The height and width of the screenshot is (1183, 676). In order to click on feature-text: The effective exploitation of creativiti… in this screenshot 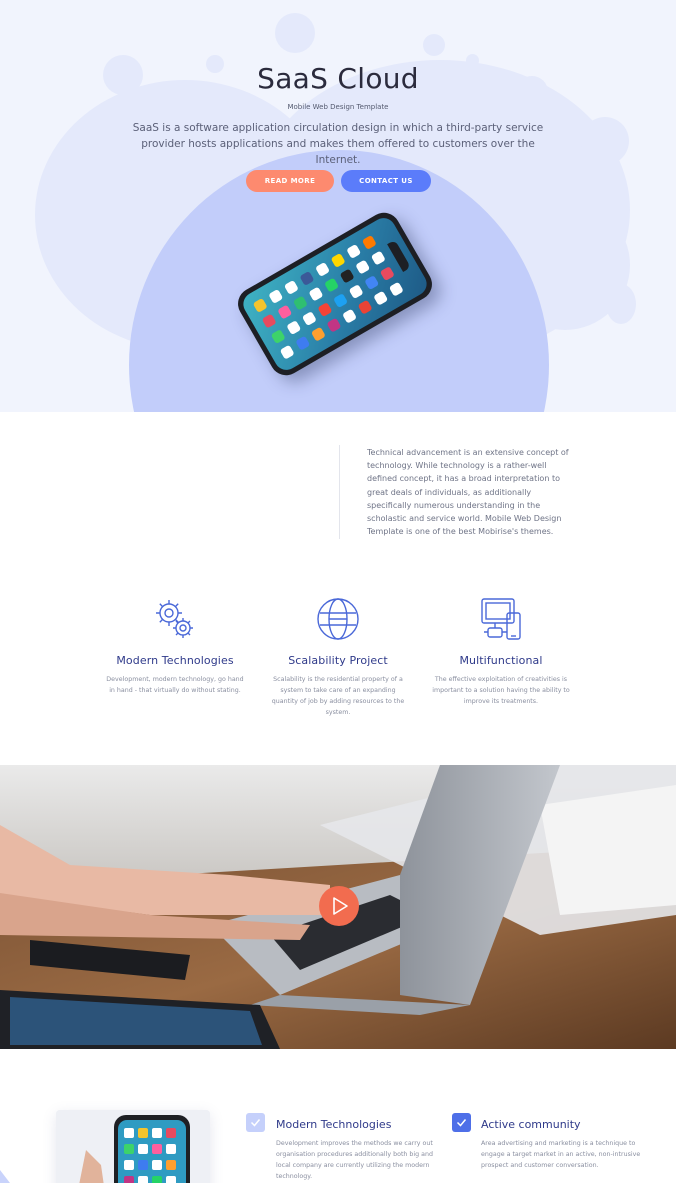, I will do `click(501, 690)`.